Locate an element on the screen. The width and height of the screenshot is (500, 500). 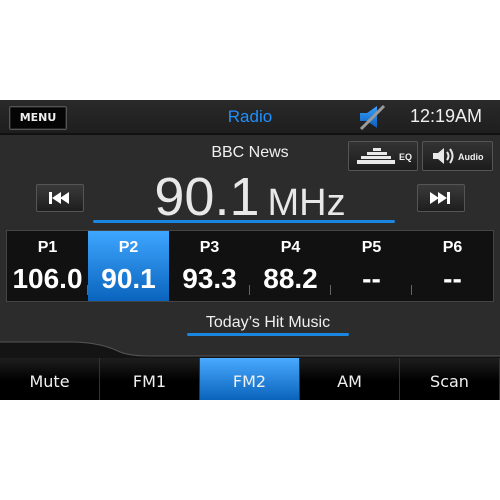
preset-frequency: 88.2 is located at coordinates (290, 278).